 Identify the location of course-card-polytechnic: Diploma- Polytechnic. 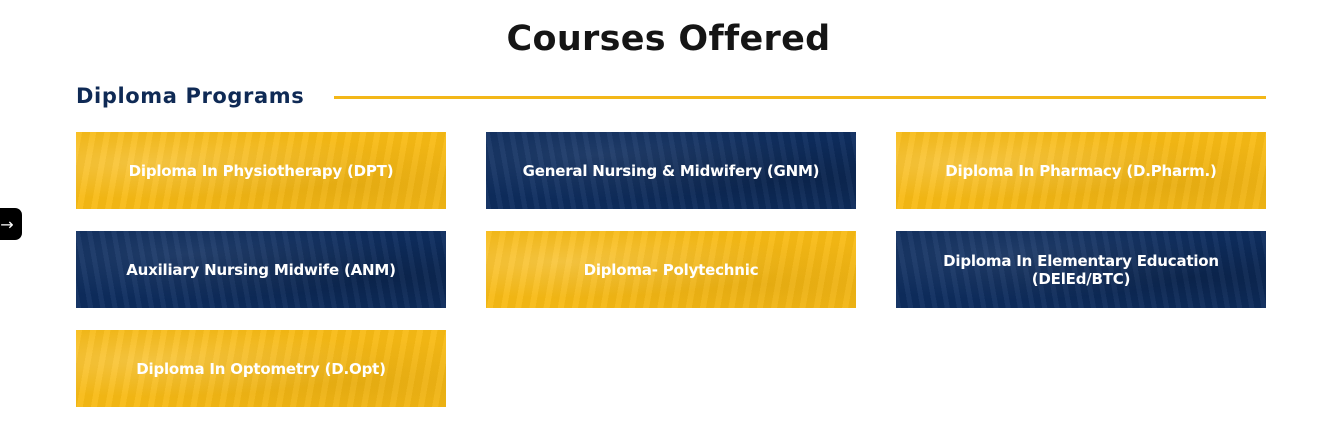
(671, 269).